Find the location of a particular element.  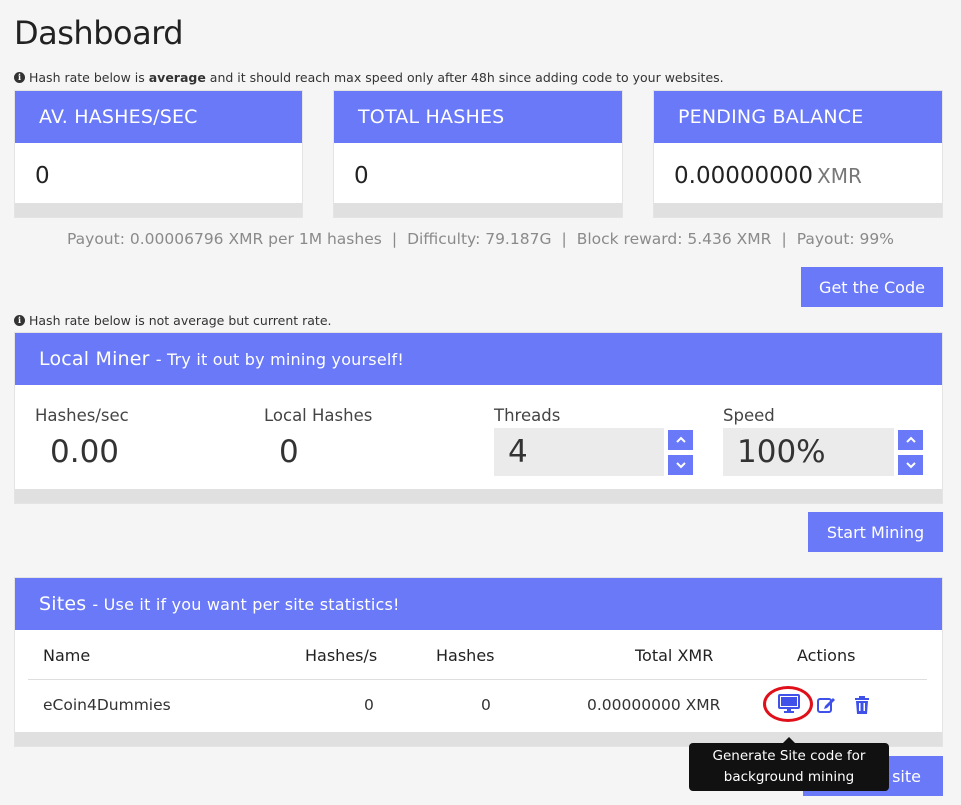

stat-value: 0.00000000 XMR is located at coordinates (768, 176).